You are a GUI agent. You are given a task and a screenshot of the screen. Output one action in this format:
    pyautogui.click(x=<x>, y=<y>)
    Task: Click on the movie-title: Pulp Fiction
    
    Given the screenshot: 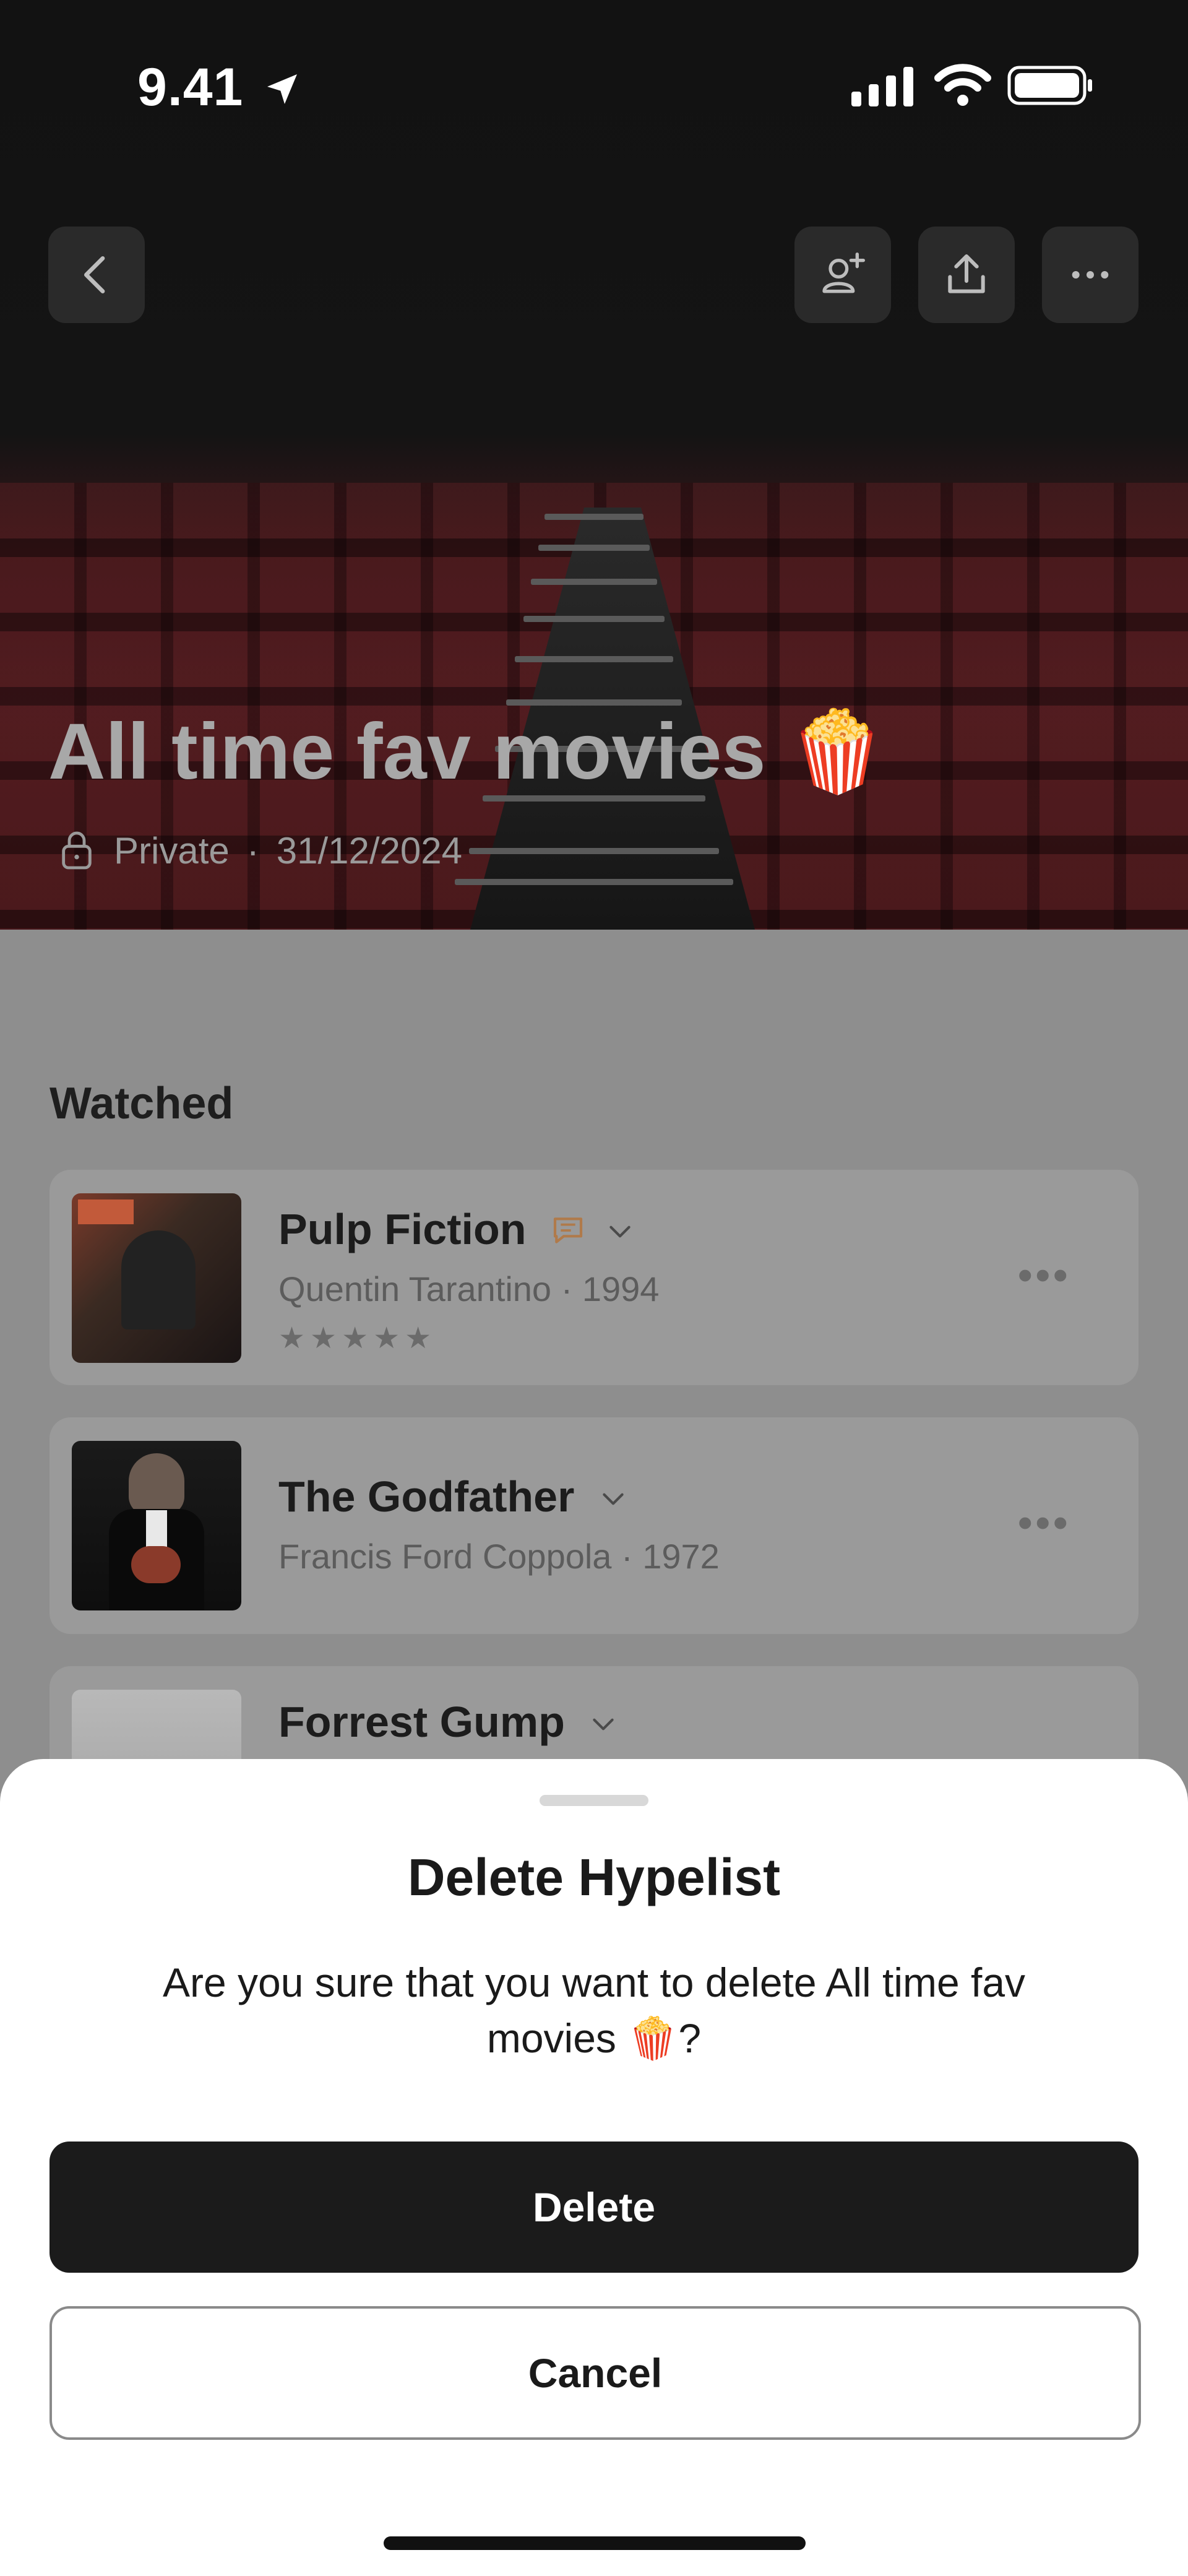 What is the action you would take?
    pyautogui.click(x=456, y=1229)
    